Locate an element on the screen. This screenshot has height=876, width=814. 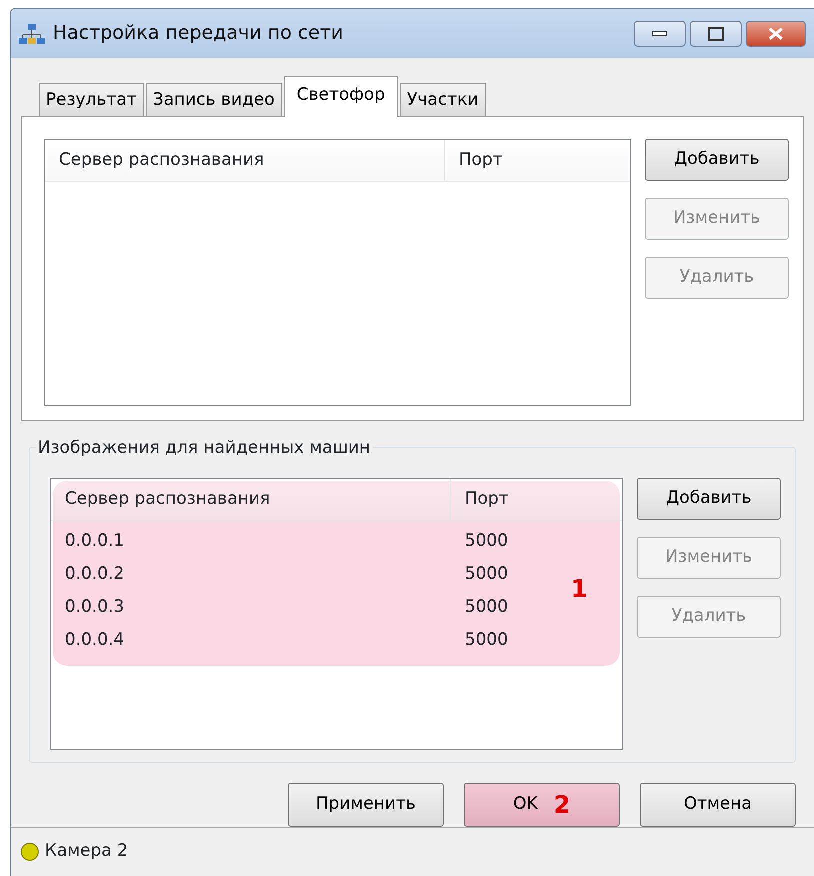
dialog-button: Применить is located at coordinates (366, 804).